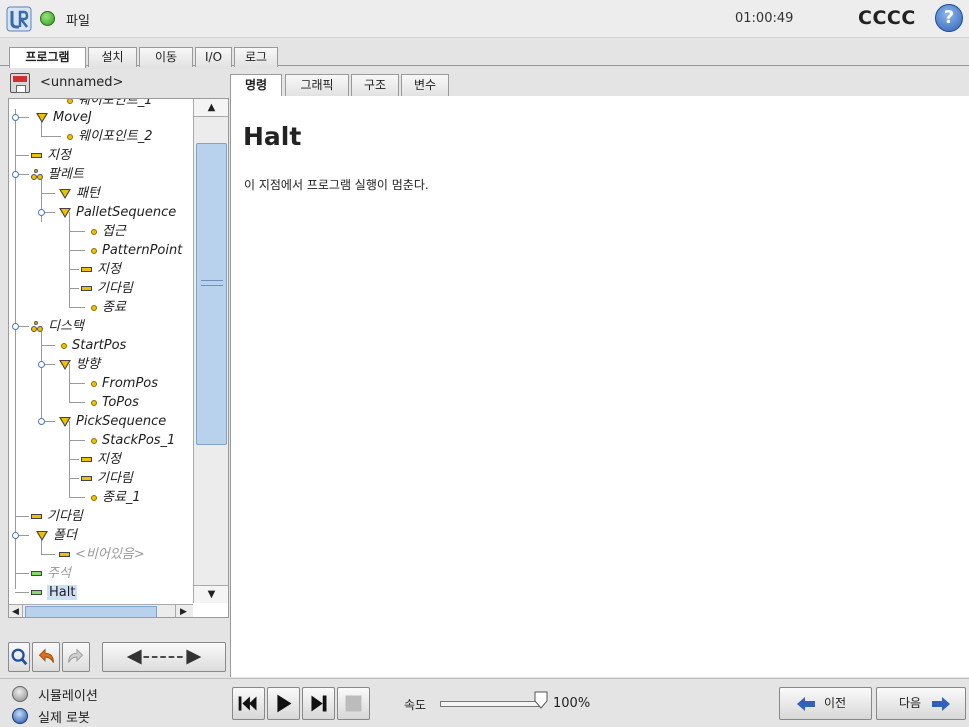 Image resolution: width=969 pixels, height=727 pixels. I want to click on tab-command: 명령, so click(256, 85).